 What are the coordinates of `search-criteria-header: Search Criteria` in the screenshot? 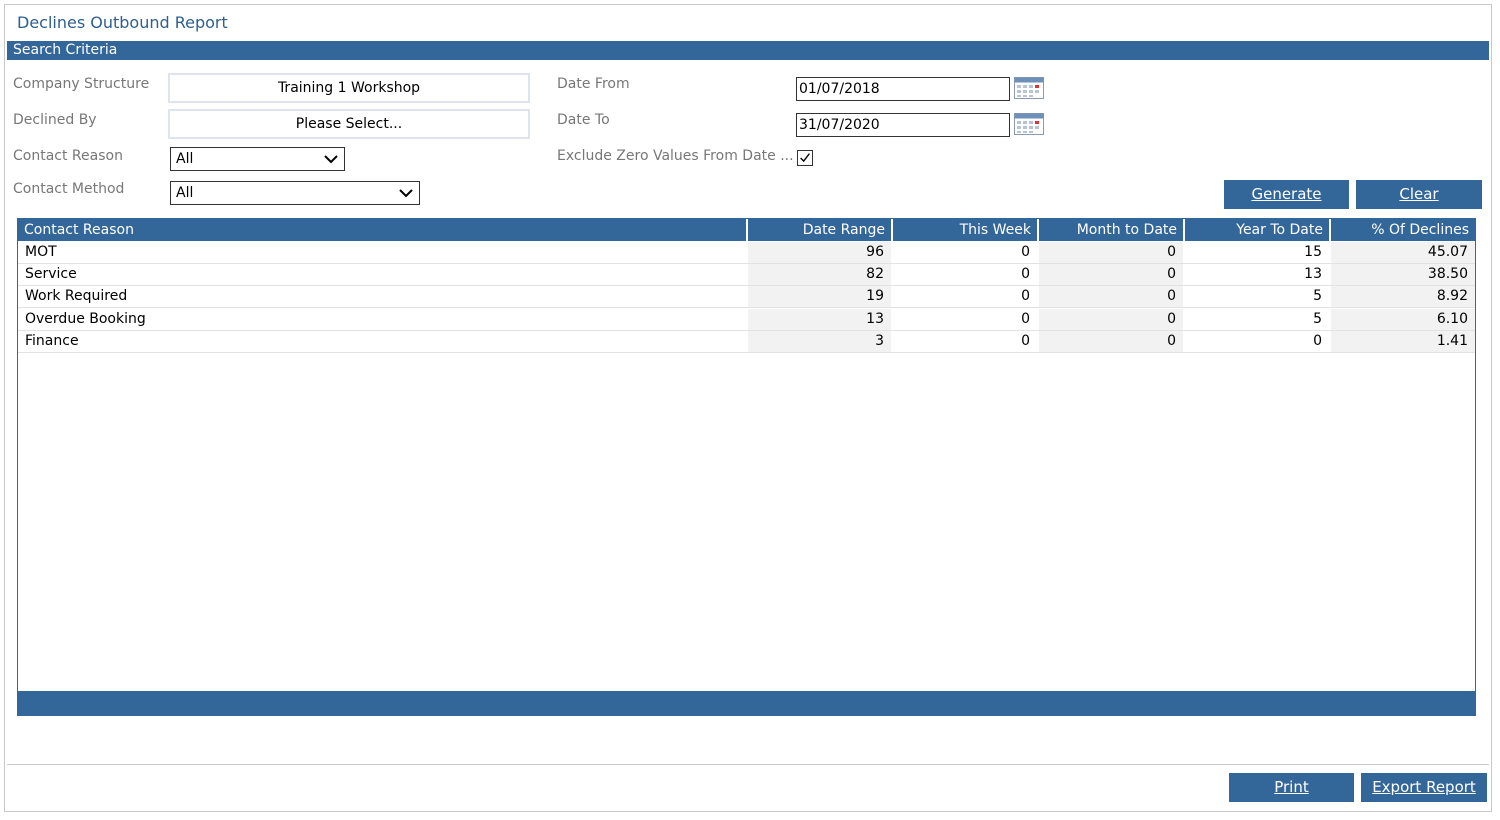 It's located at (748, 50).